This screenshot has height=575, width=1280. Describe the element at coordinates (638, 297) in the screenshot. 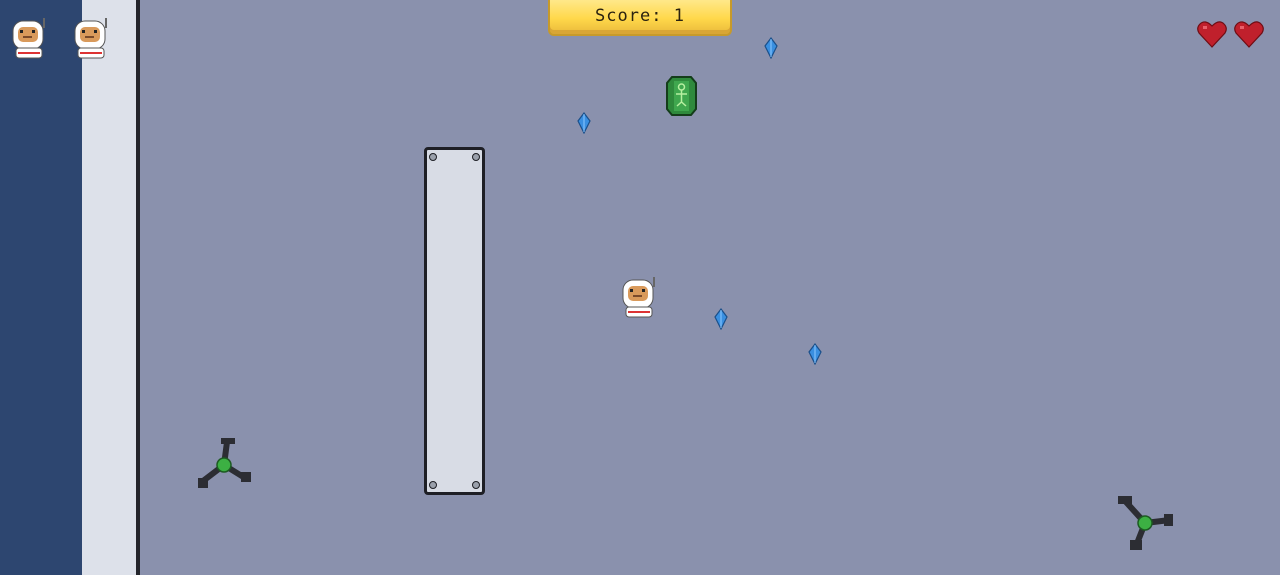

I see `player-astronaut-icon` at that location.